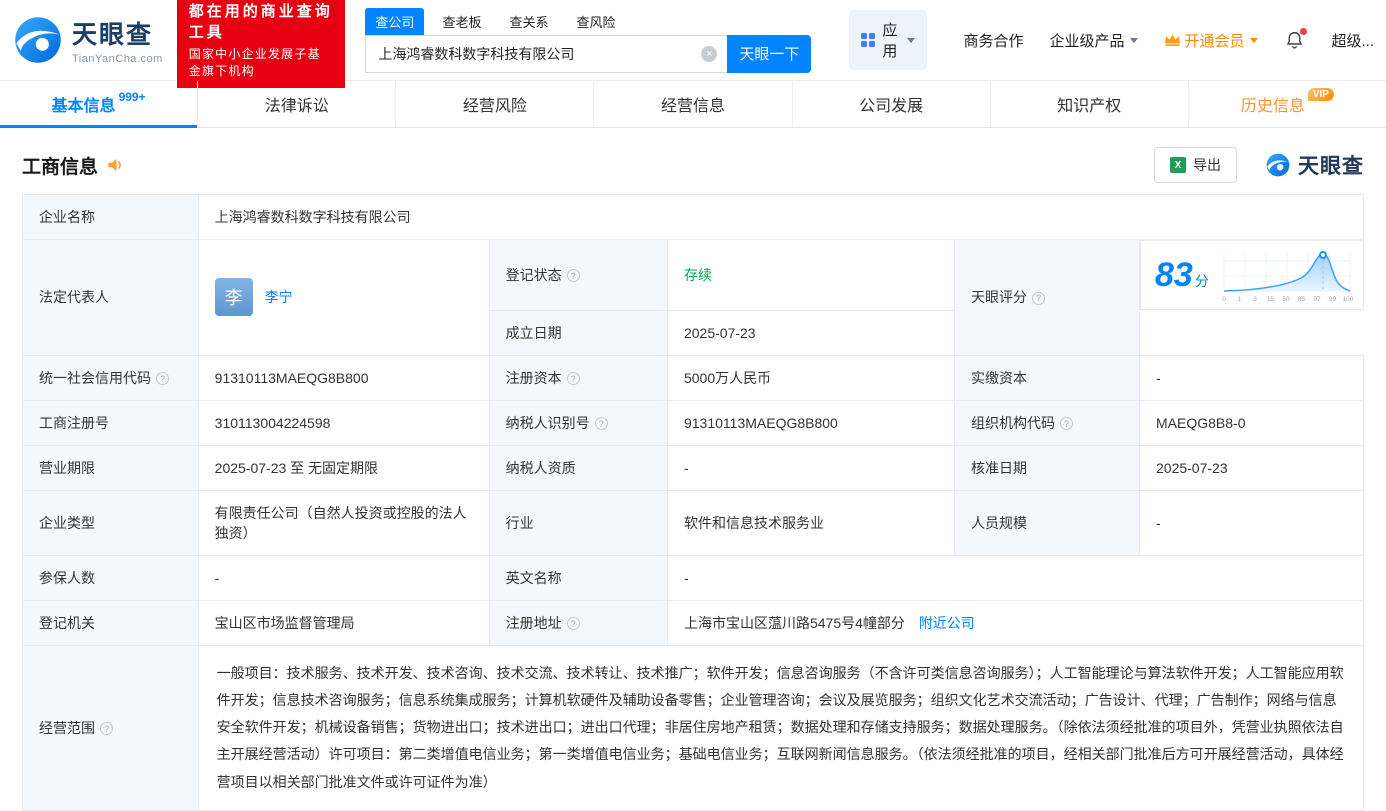 The height and width of the screenshot is (811, 1386). What do you see at coordinates (1239, 299) in the screenshot?
I see `svg-text: 1` at bounding box center [1239, 299].